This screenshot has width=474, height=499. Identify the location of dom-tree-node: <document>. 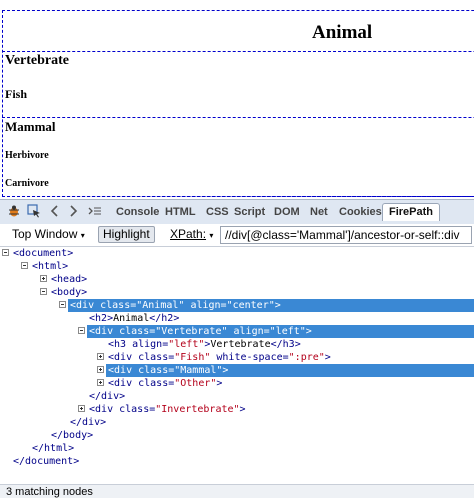
(237, 253).